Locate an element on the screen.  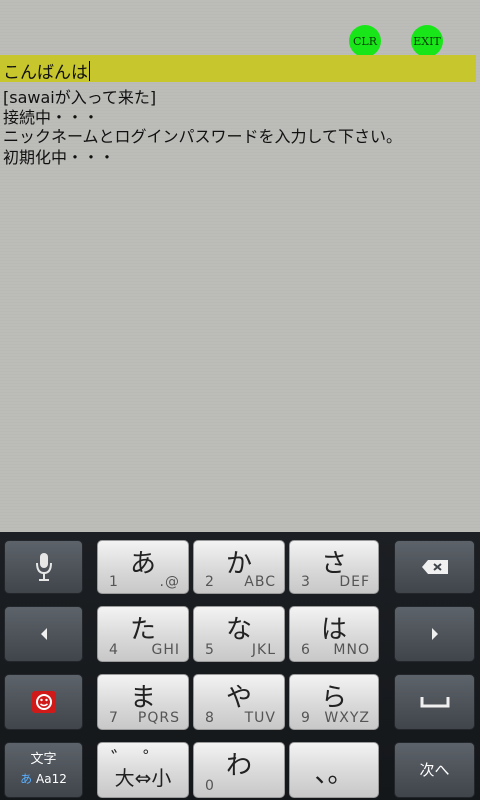
key-kana: ら is located at coordinates (333, 698).